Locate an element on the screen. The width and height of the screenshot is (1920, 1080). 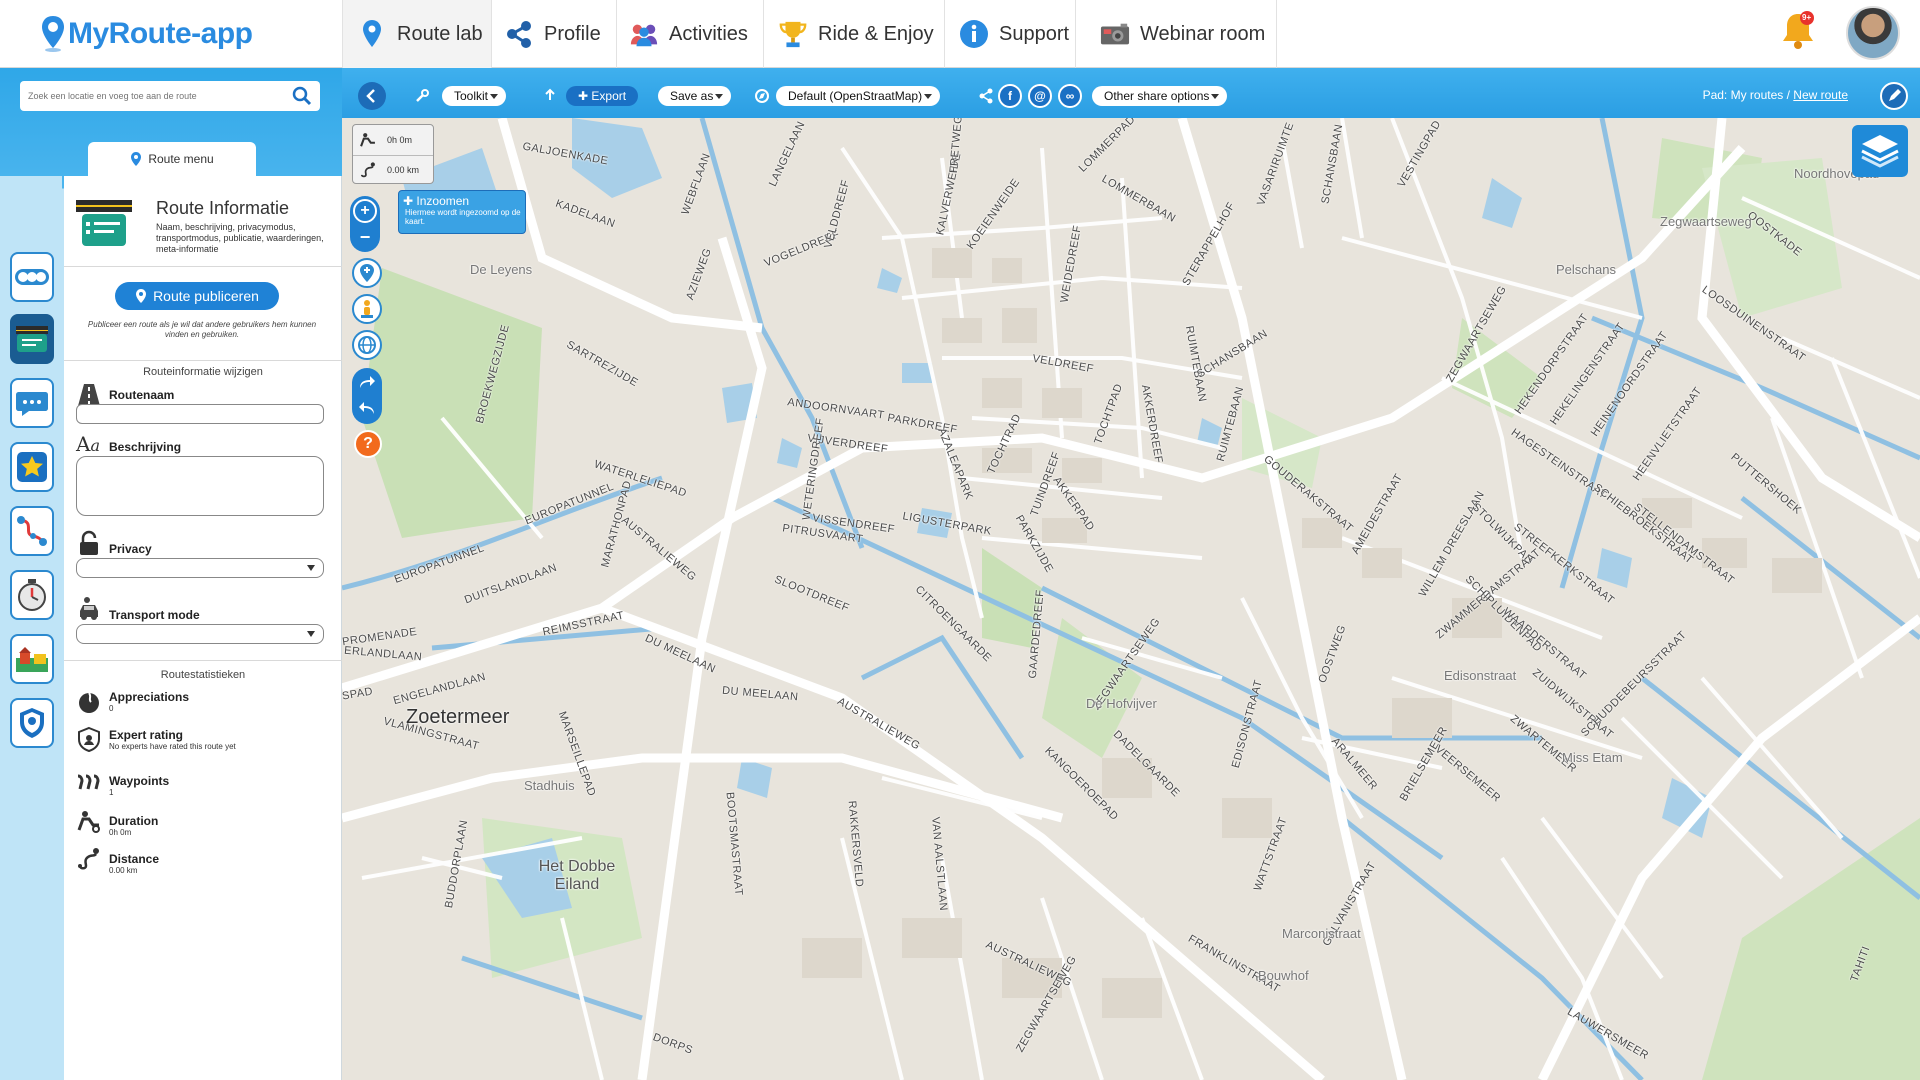
publish-route-button: Route publiceren is located at coordinates (197, 296).